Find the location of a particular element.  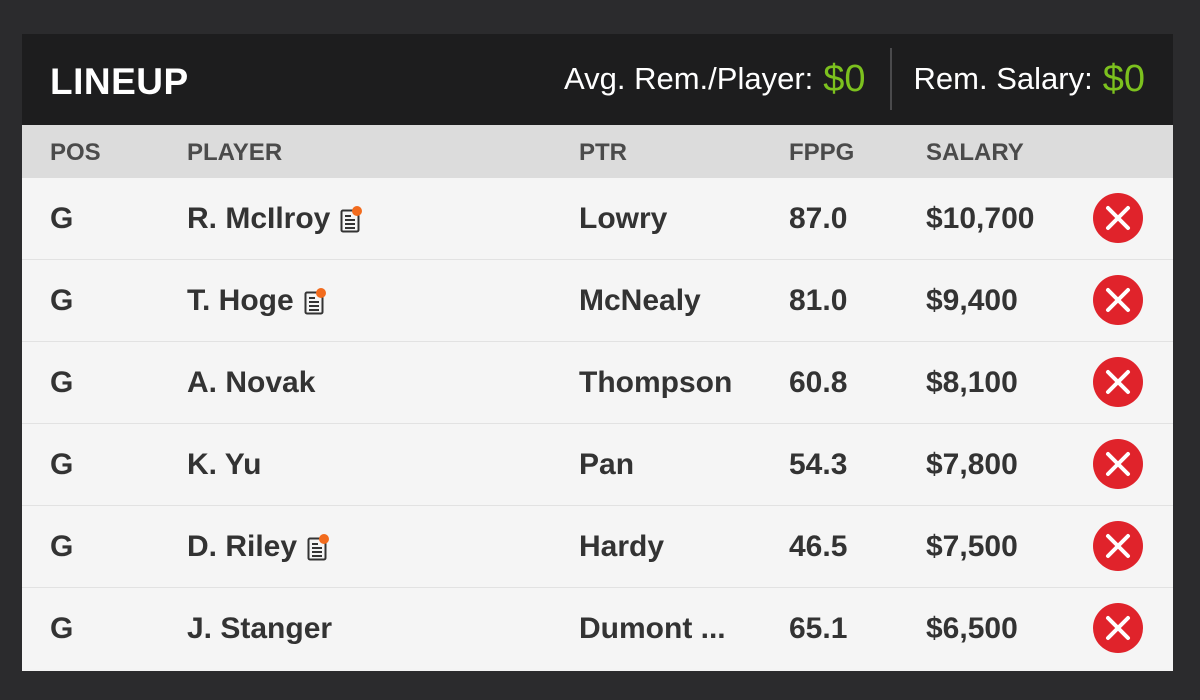

lineup-title: LINEUP is located at coordinates (119, 81).